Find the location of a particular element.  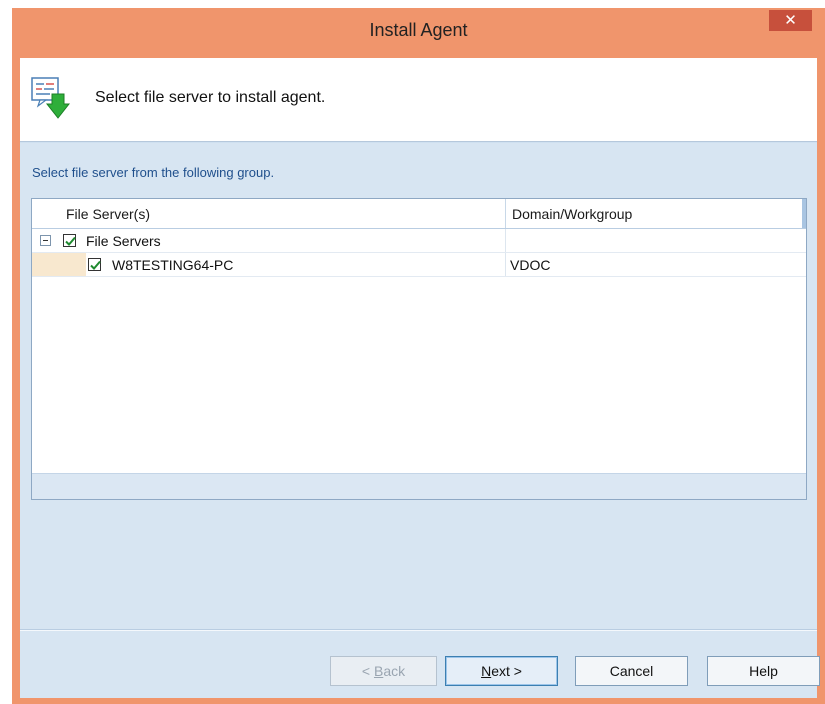

back-prefix: < is located at coordinates (367, 671).